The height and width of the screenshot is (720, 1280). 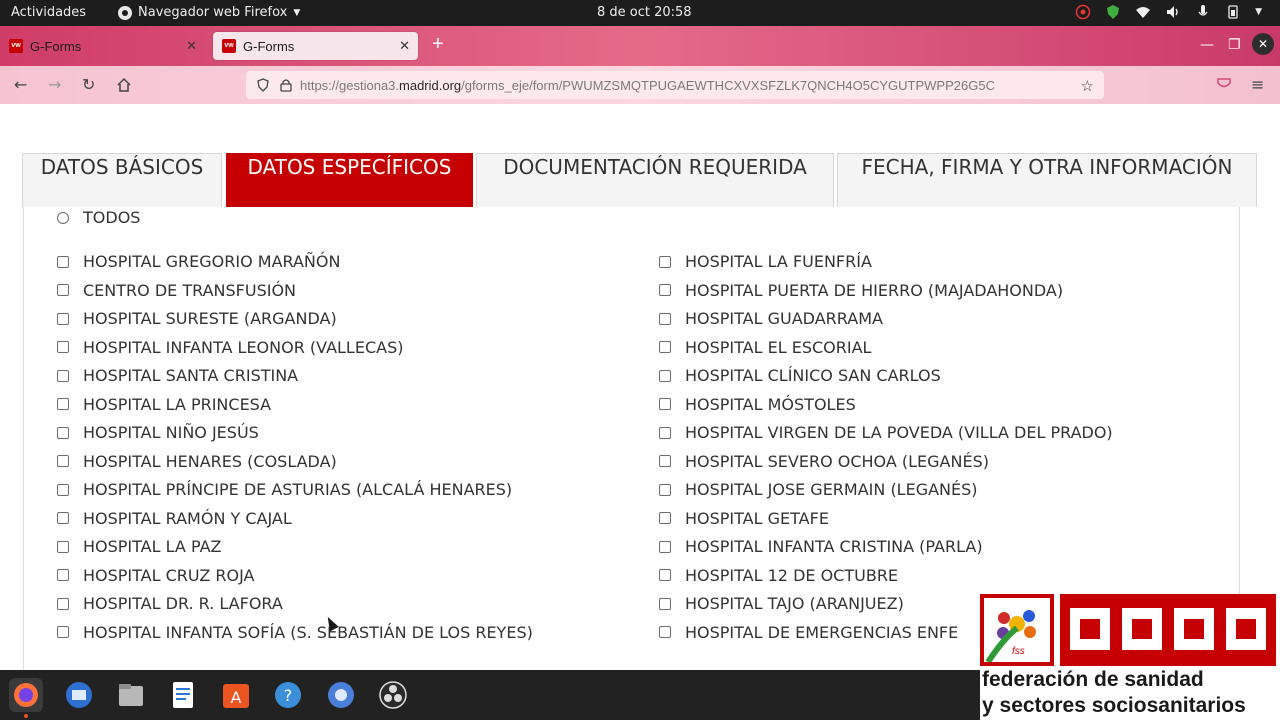 I want to click on firefox-icon, so click(x=125, y=12).